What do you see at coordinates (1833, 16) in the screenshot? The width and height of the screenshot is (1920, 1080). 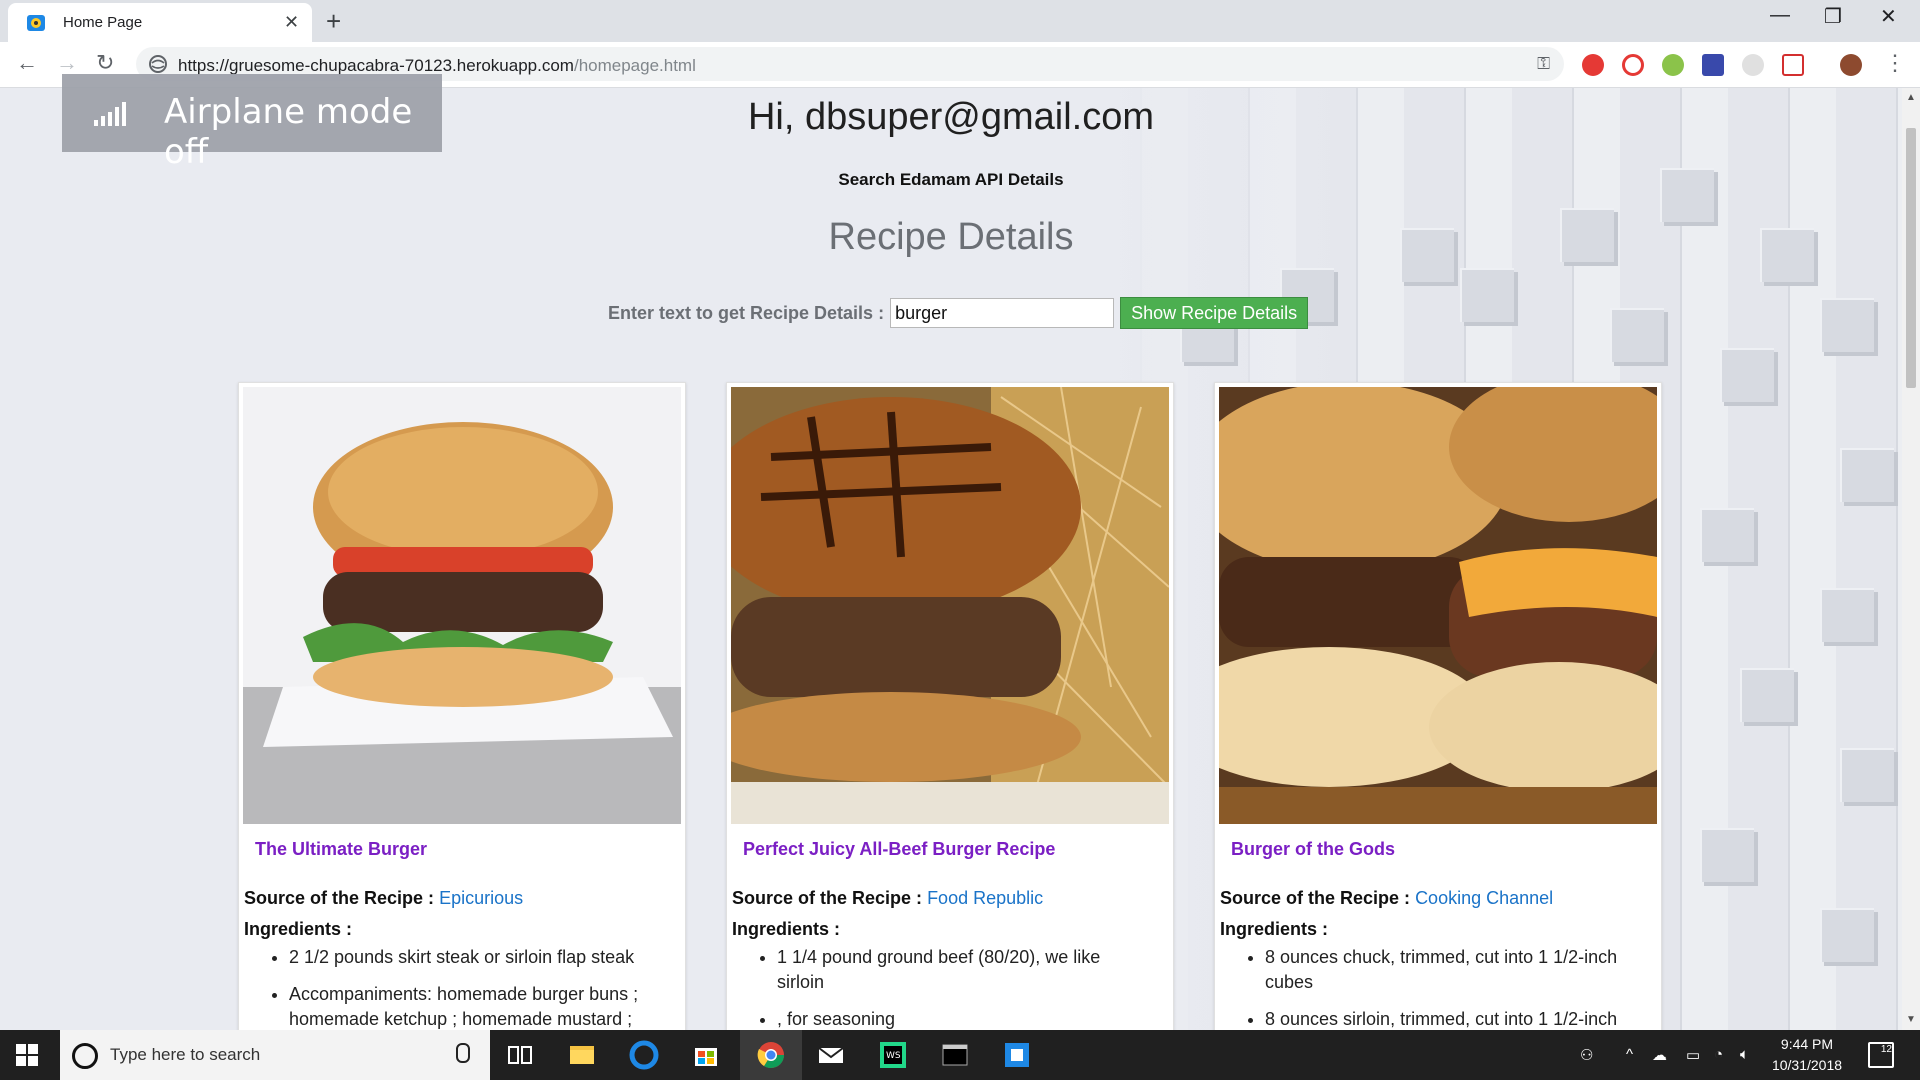 I see `restore-button: ❐` at bounding box center [1833, 16].